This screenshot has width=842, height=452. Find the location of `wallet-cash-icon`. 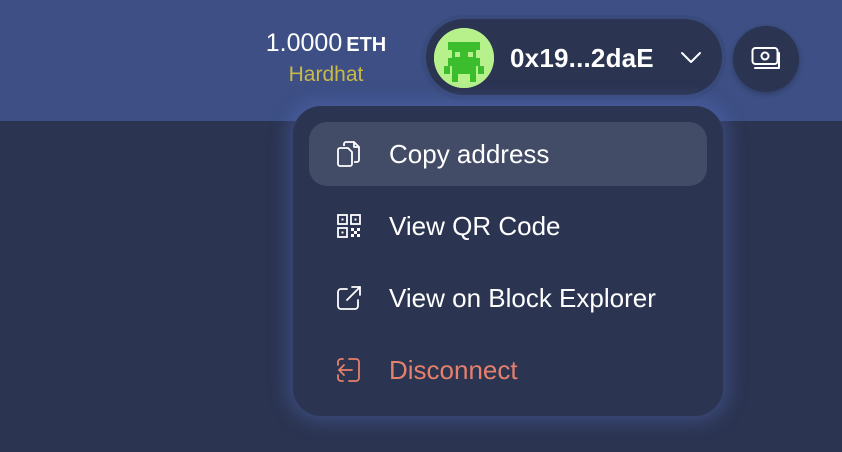

wallet-cash-icon is located at coordinates (765, 58).